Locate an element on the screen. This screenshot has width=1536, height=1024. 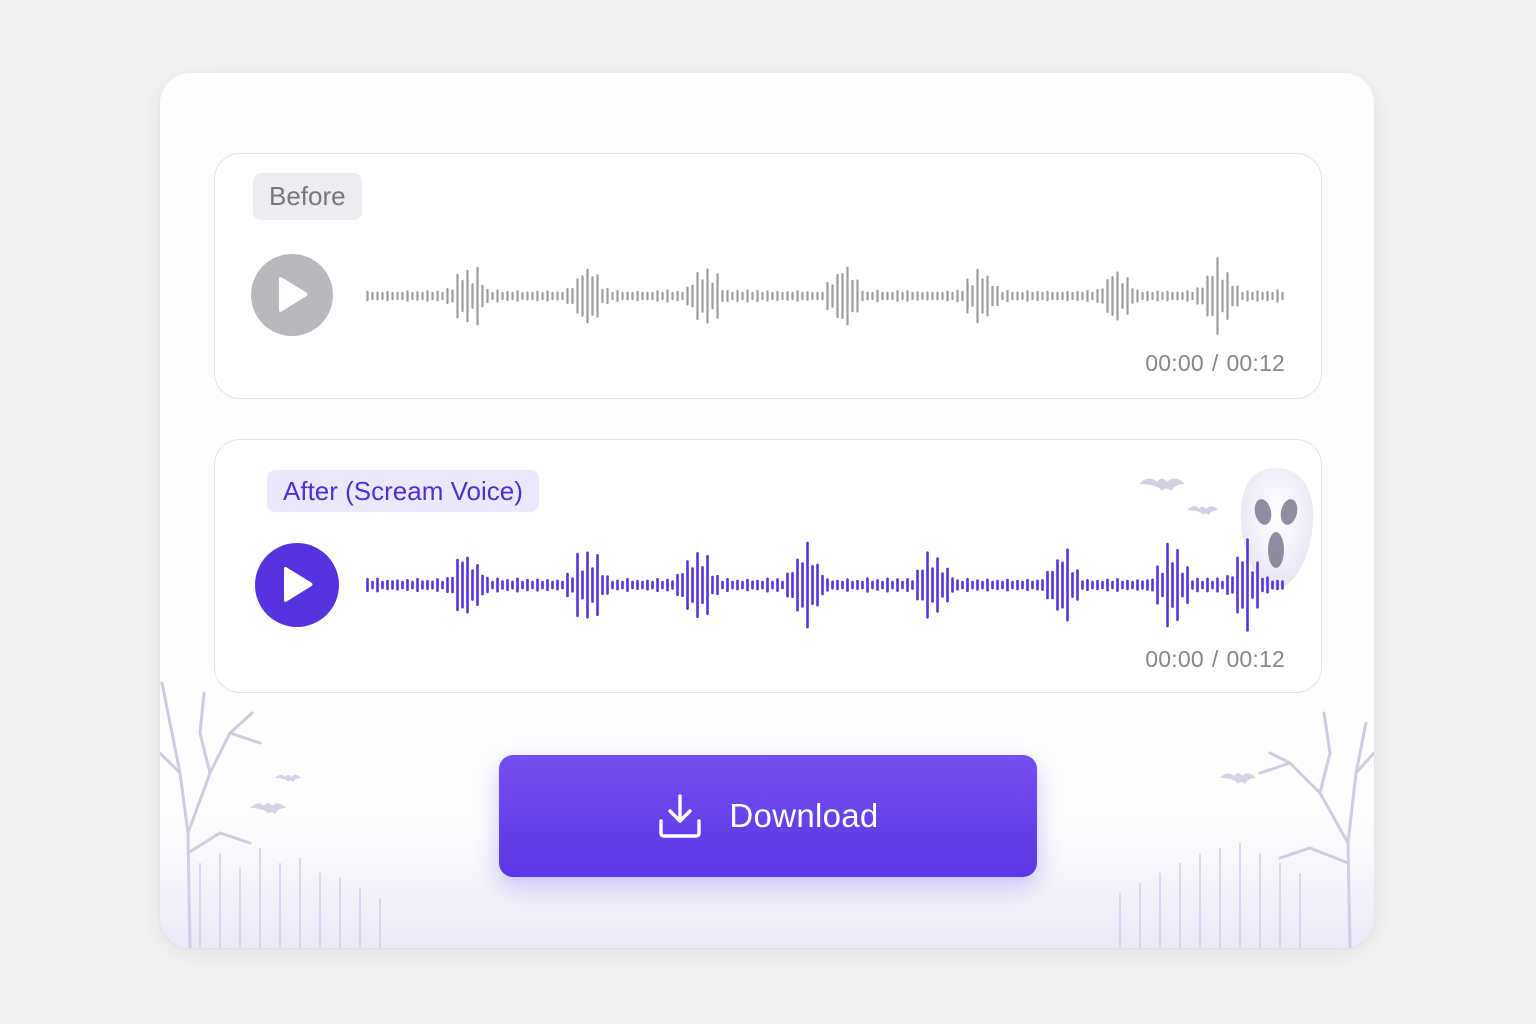
download-button: Download is located at coordinates (768, 816).